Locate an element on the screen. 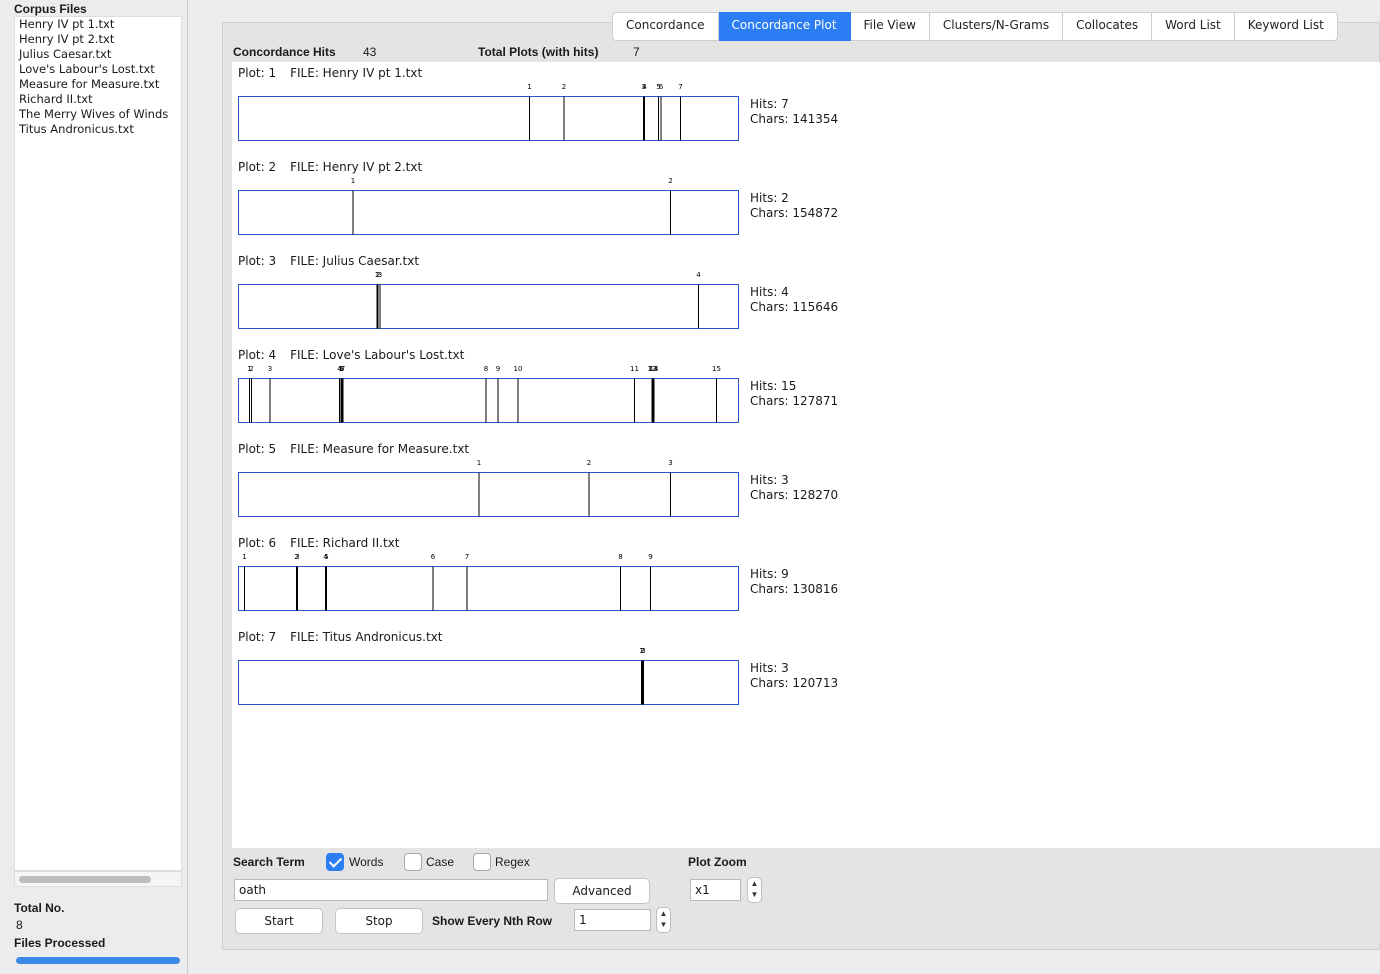 The image size is (1380, 974). corpus-file-item: Titus Andronicus.txt is located at coordinates (98, 129).